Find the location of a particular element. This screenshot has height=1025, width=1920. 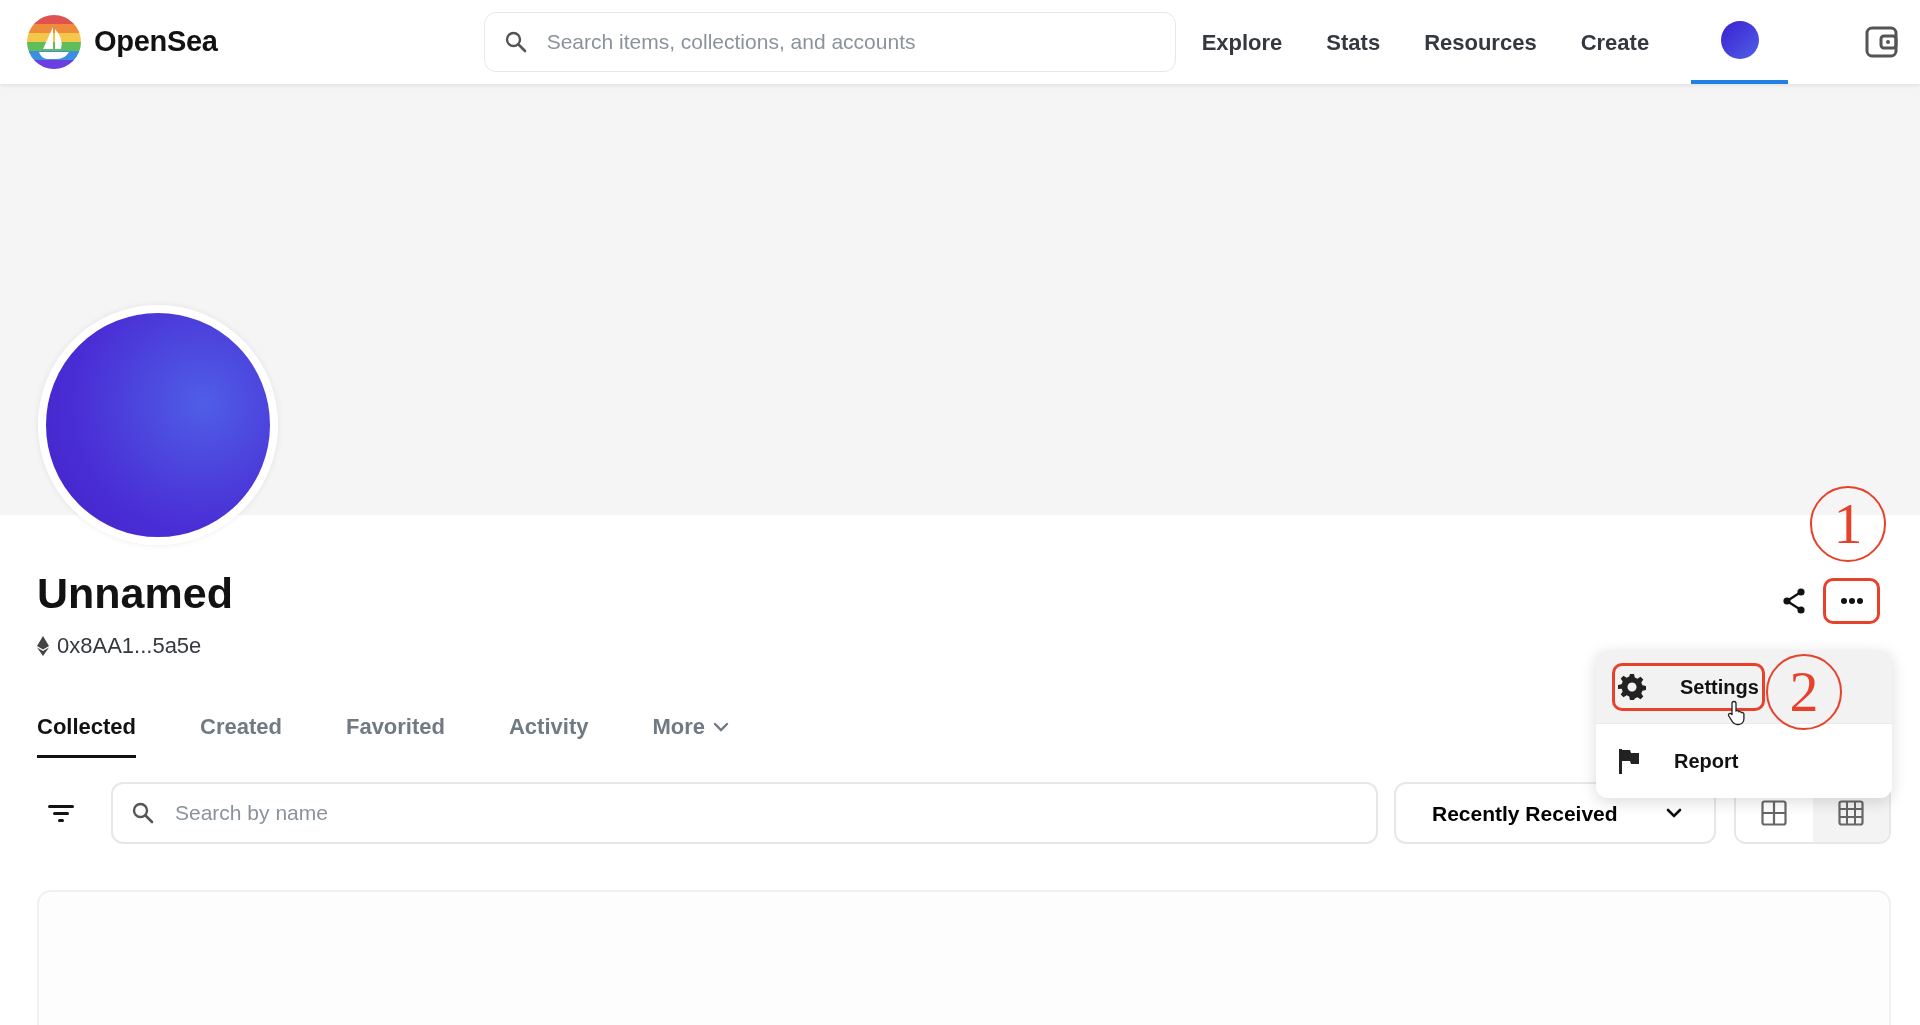

nav-link: Stats is located at coordinates (1353, 42).